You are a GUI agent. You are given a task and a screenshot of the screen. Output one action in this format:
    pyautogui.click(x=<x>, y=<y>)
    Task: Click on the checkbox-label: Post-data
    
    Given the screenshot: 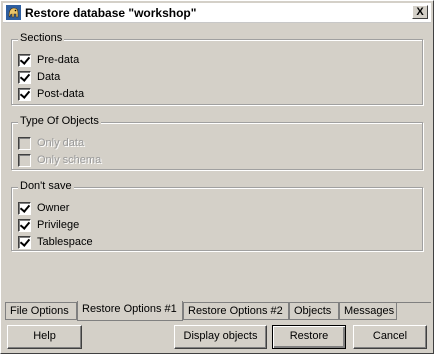 What is the action you would take?
    pyautogui.click(x=61, y=94)
    